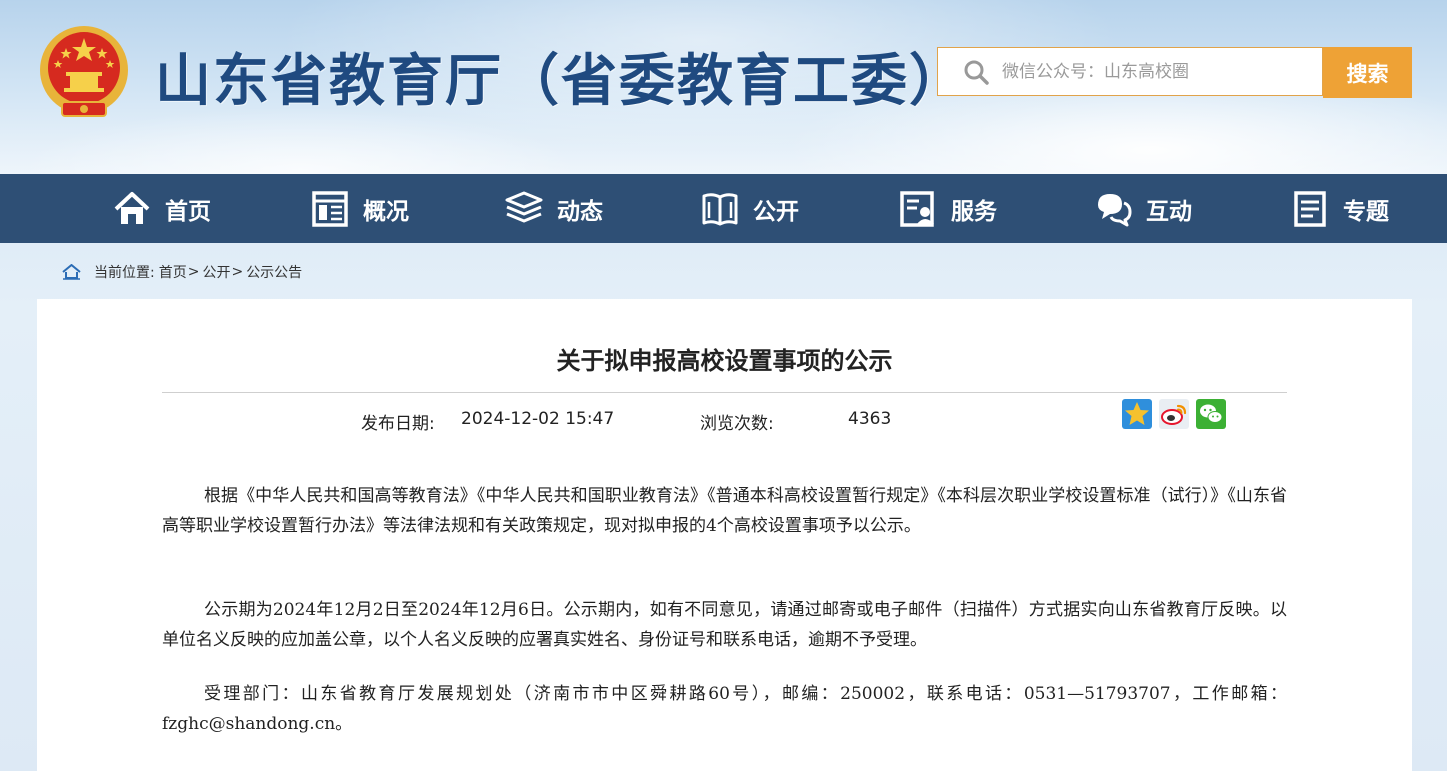  Describe the element at coordinates (360, 208) in the screenshot. I see `nav-item-overview: 概况` at that location.